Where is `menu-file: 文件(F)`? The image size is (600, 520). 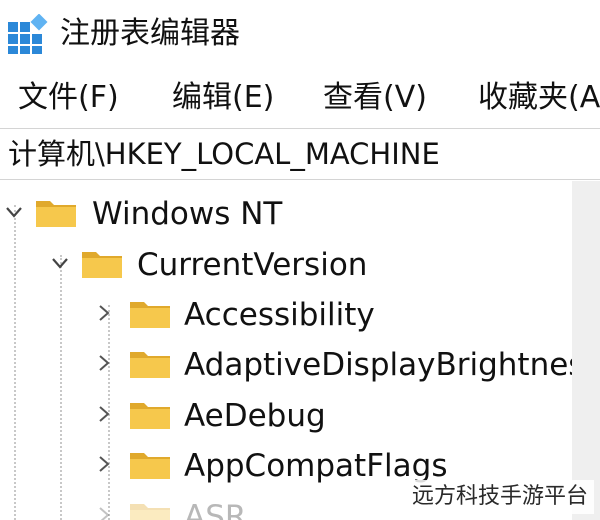 menu-file: 文件(F) is located at coordinates (68, 98).